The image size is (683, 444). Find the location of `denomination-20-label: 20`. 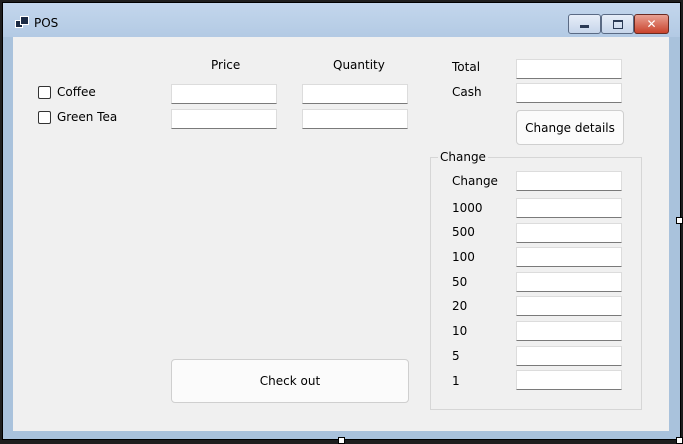

denomination-20-label: 20 is located at coordinates (460, 306).